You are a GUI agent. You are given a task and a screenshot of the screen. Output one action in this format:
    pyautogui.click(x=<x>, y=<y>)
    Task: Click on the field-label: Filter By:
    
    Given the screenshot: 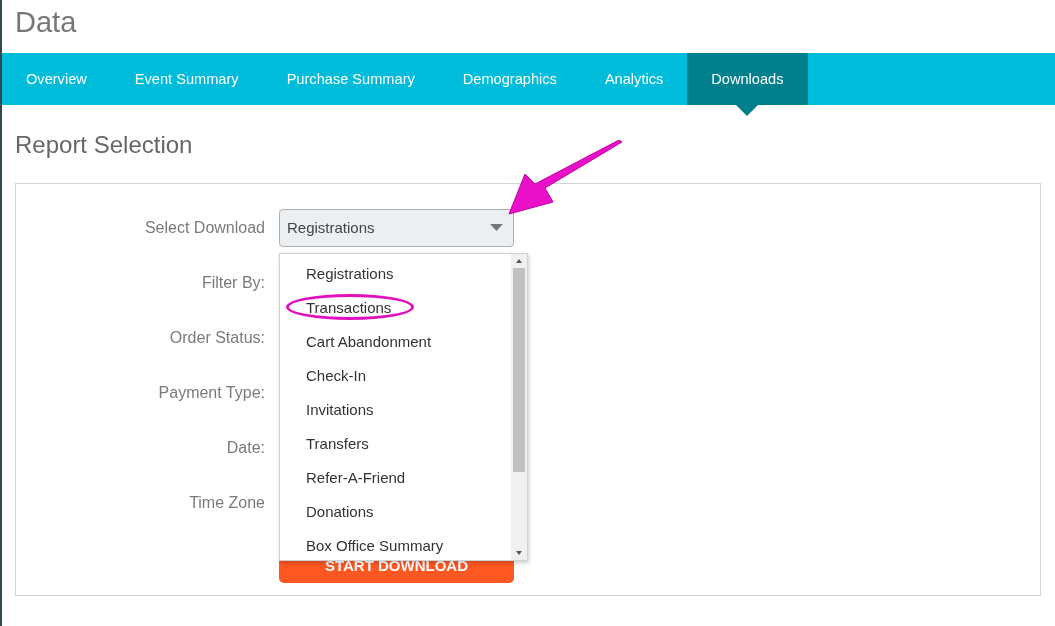 What is the action you would take?
    pyautogui.click(x=233, y=282)
    